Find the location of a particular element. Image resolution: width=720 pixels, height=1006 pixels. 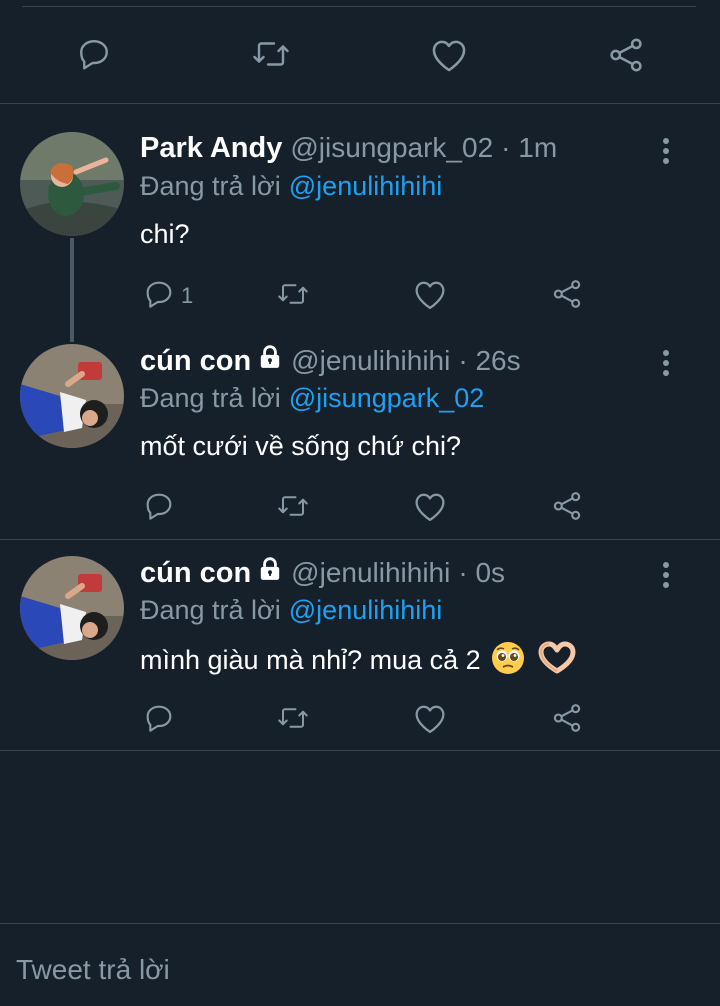

mention-link: @jisungpark_02 is located at coordinates (387, 398).